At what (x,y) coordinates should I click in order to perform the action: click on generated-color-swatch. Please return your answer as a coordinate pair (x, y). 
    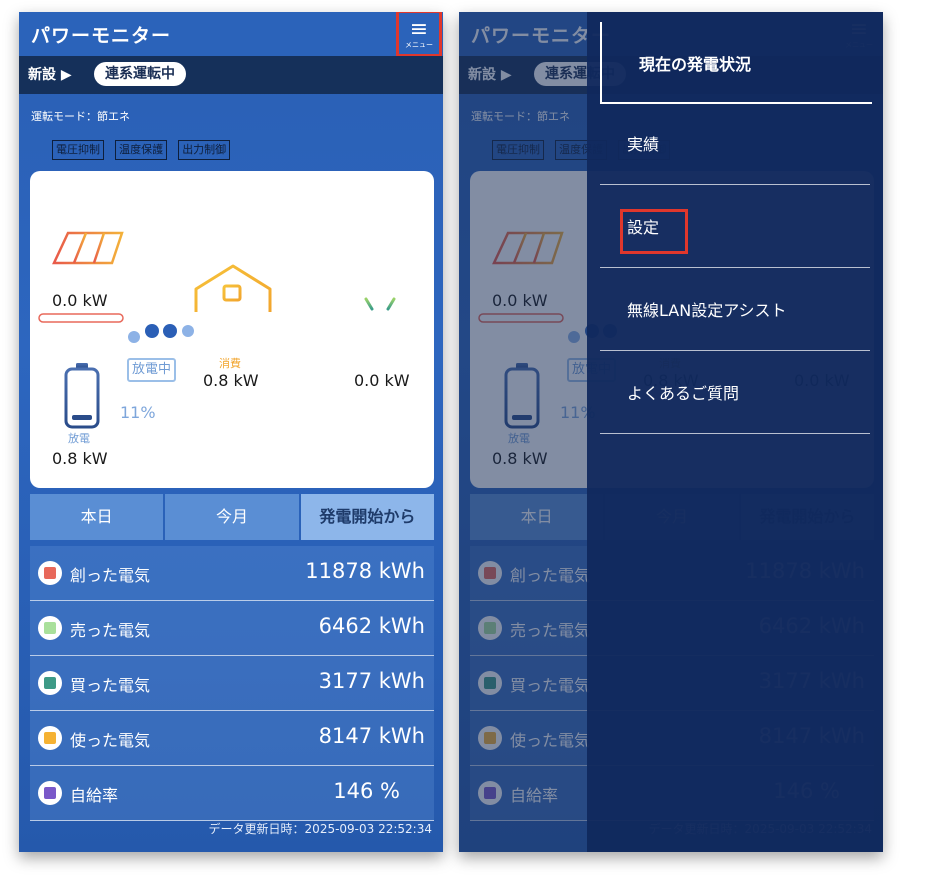
    Looking at the image, I should click on (50, 573).